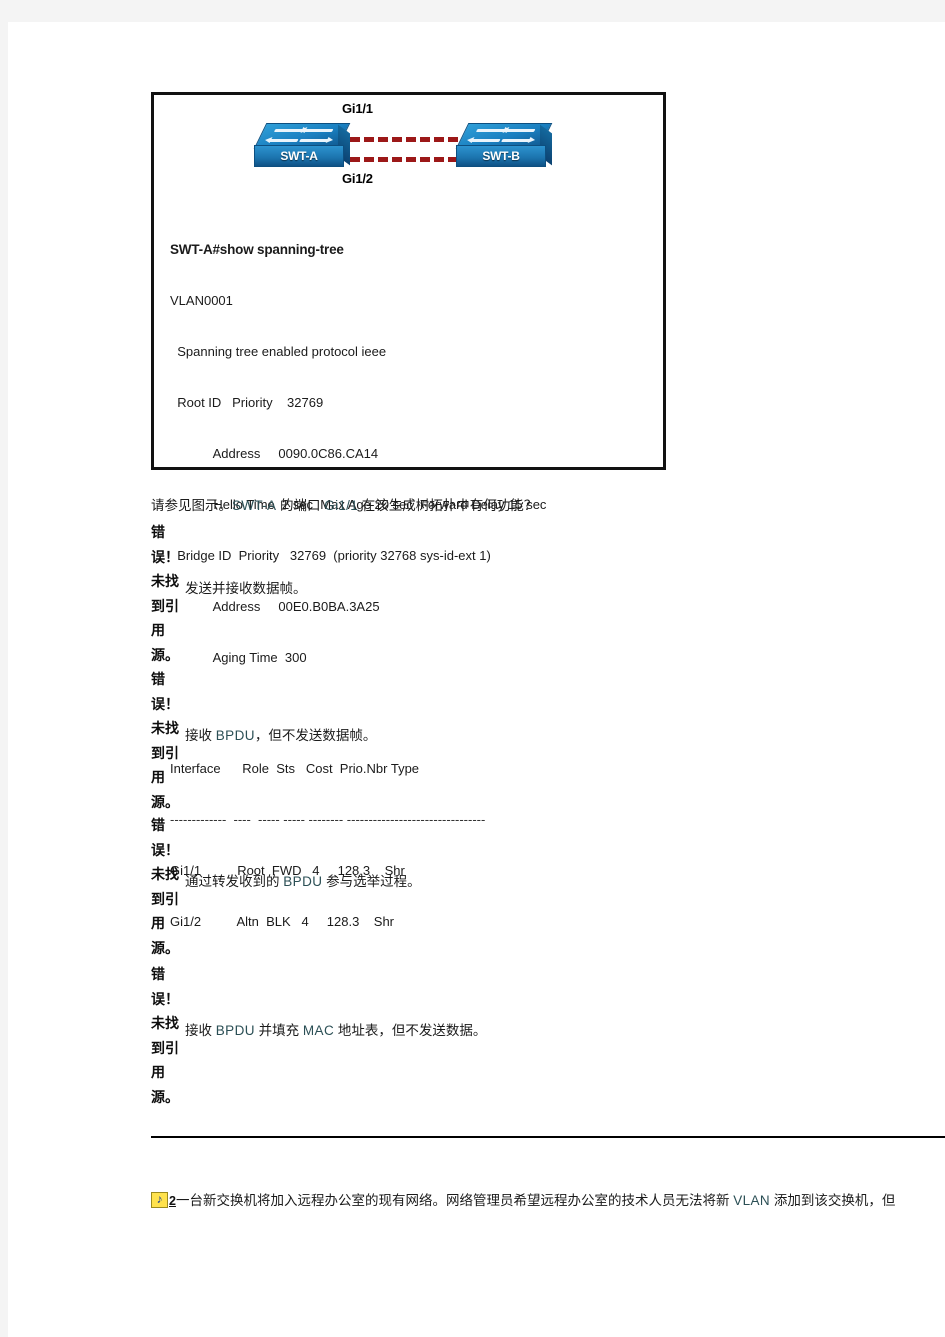  I want to click on question-number: 2, so click(172, 1201).